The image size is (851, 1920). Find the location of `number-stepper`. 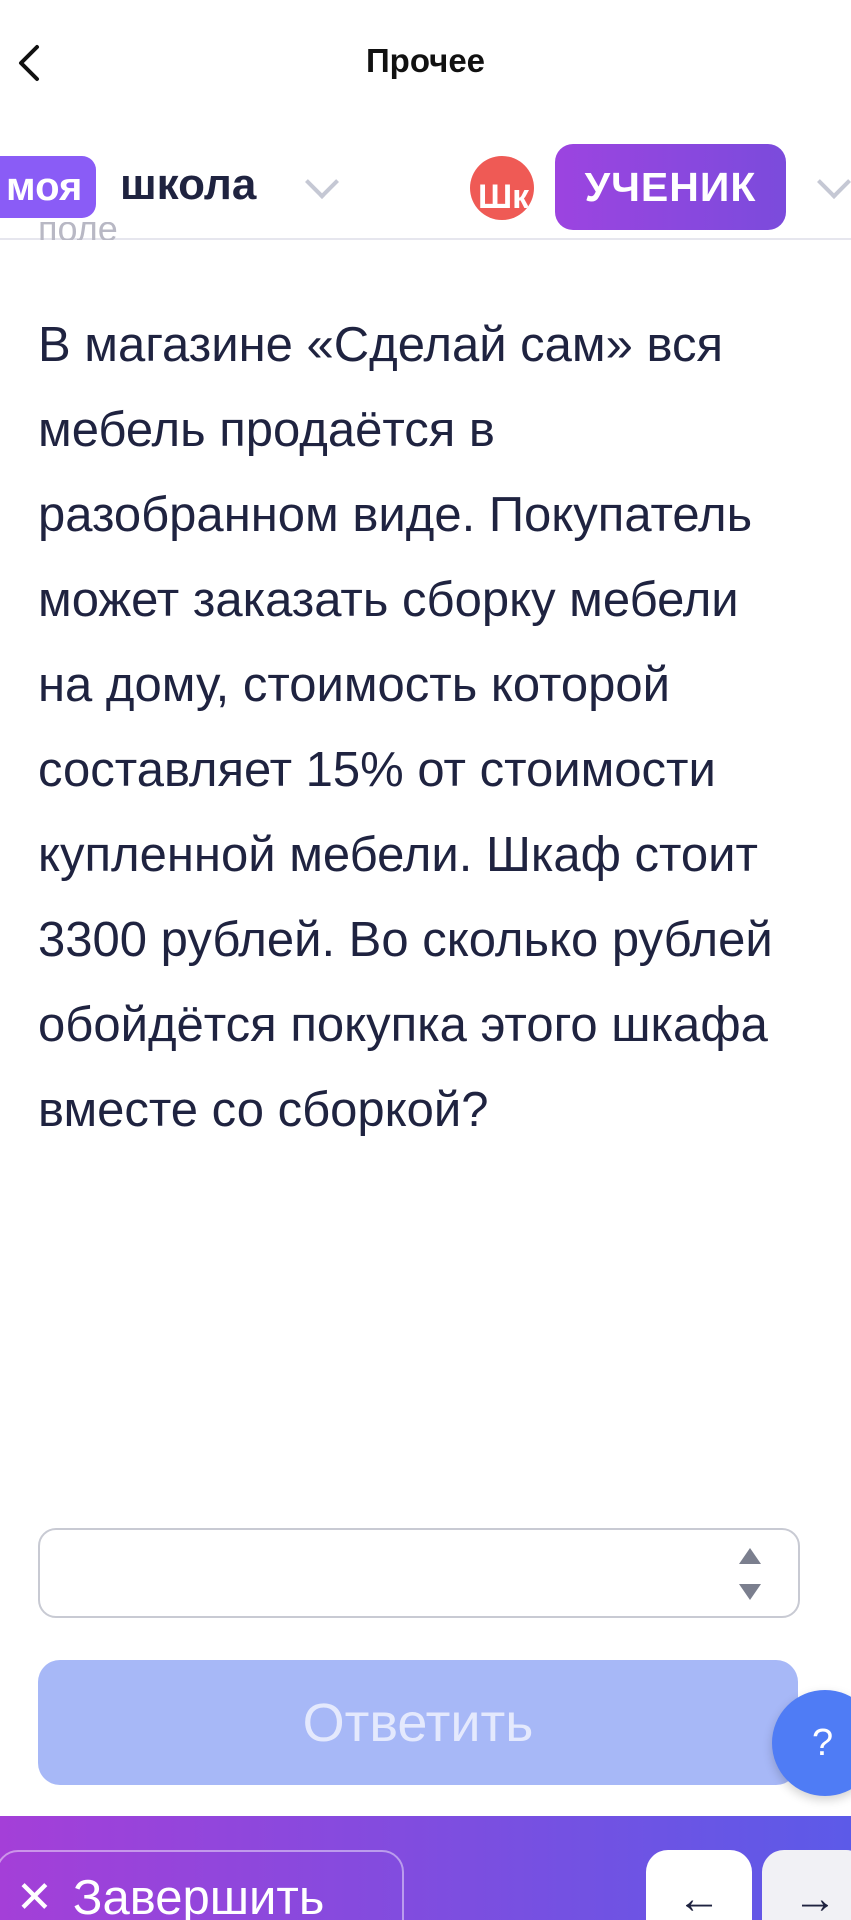

number-stepper is located at coordinates (750, 1574).